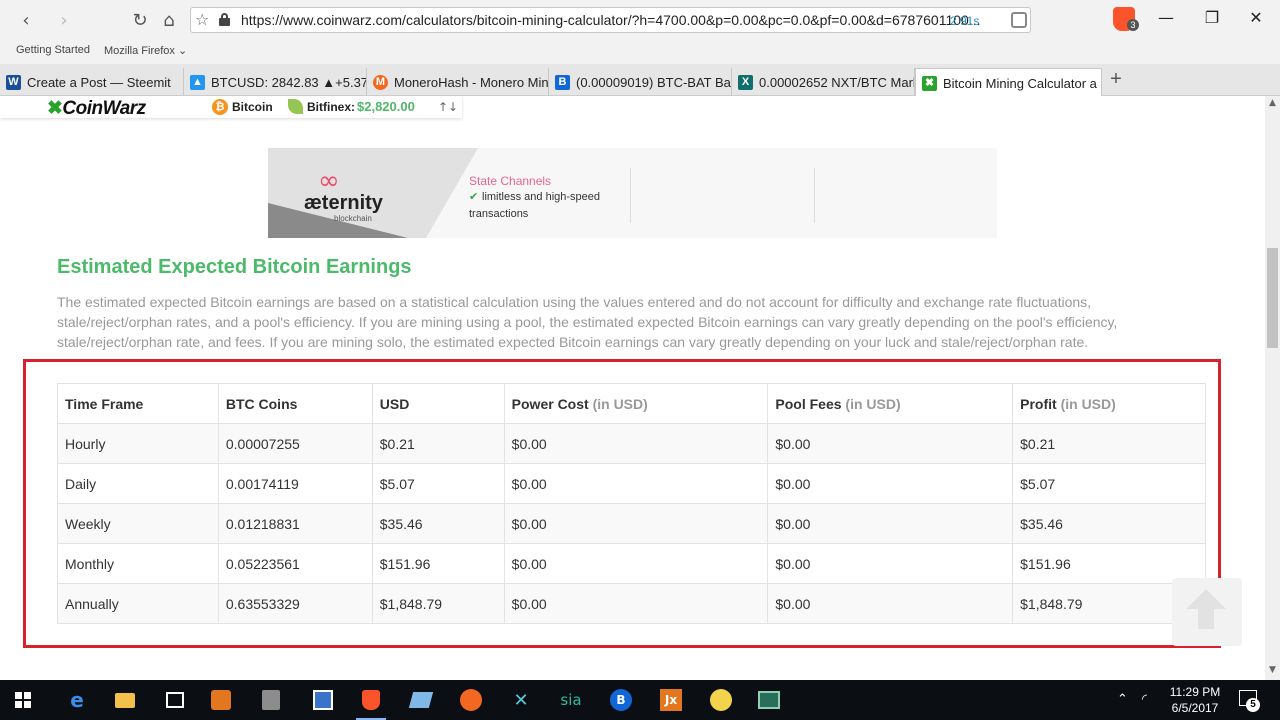  I want to click on header-time-frame: Time Frame, so click(138, 403).